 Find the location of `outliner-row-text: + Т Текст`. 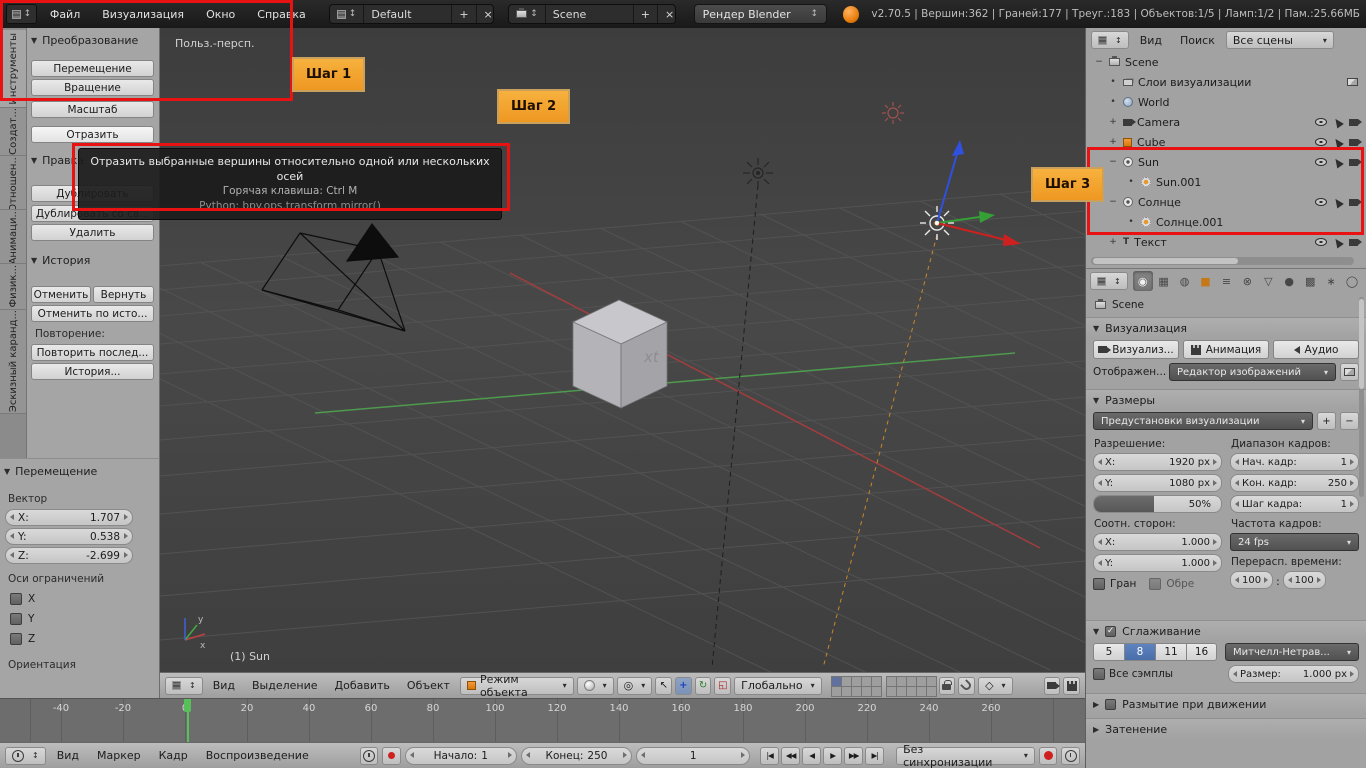

outliner-row-text: + Т Текст is located at coordinates (1226, 242).